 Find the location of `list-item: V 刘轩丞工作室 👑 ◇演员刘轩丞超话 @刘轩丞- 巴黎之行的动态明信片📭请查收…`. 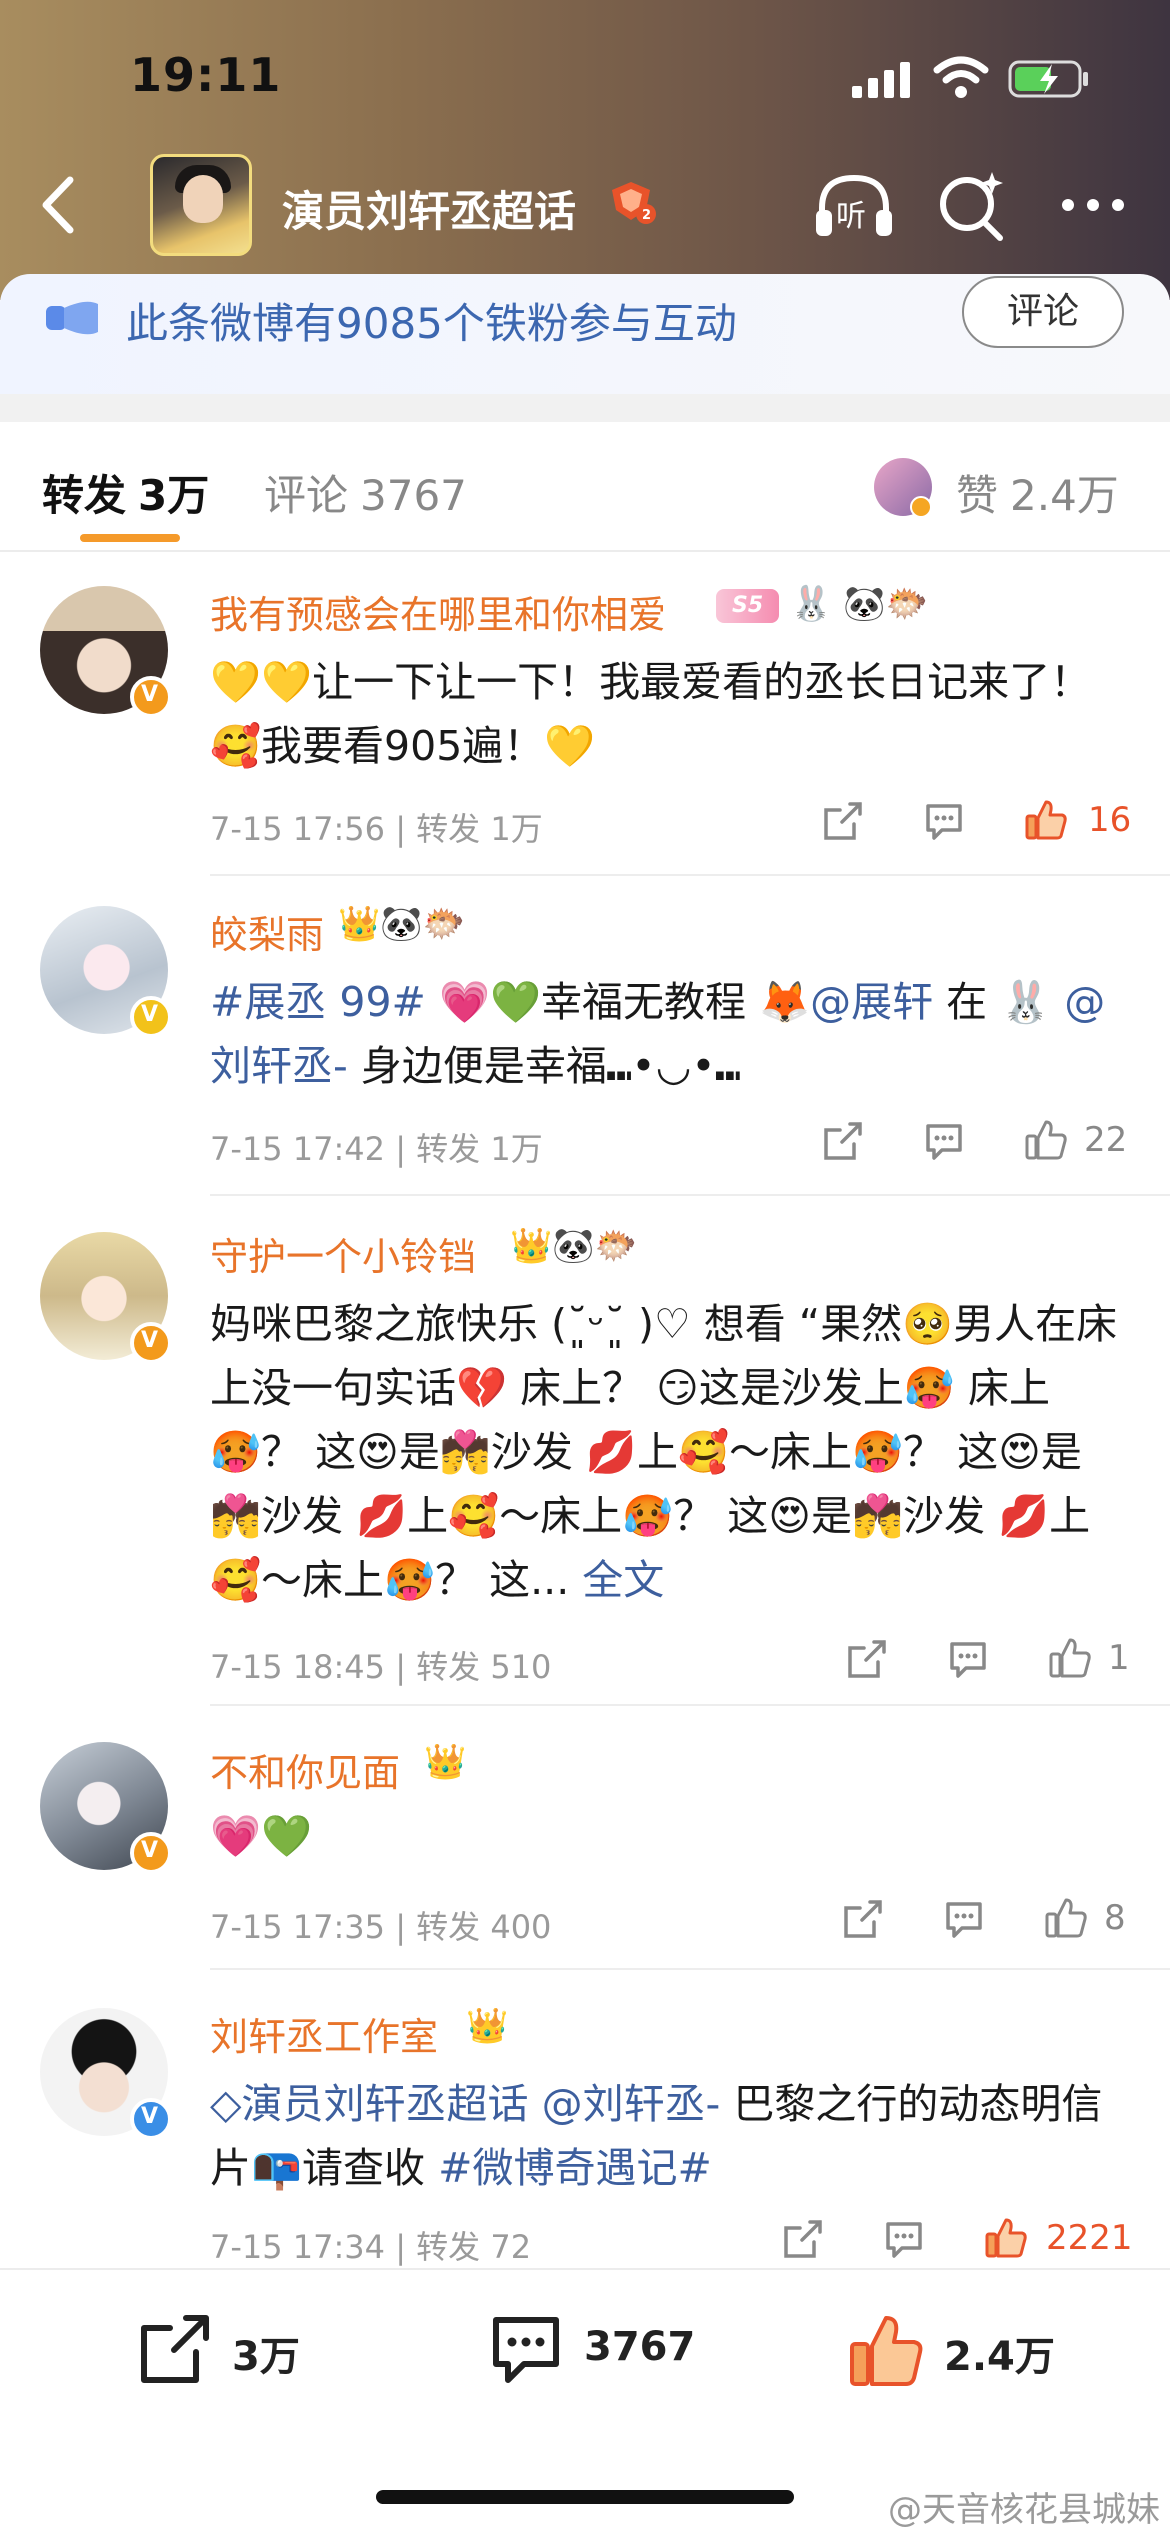

list-item: V 刘轩丞工作室 👑 ◇演员刘轩丞超话 @刘轩丞- 巴黎之行的动态明信片📭请查收… is located at coordinates (585, 2119).